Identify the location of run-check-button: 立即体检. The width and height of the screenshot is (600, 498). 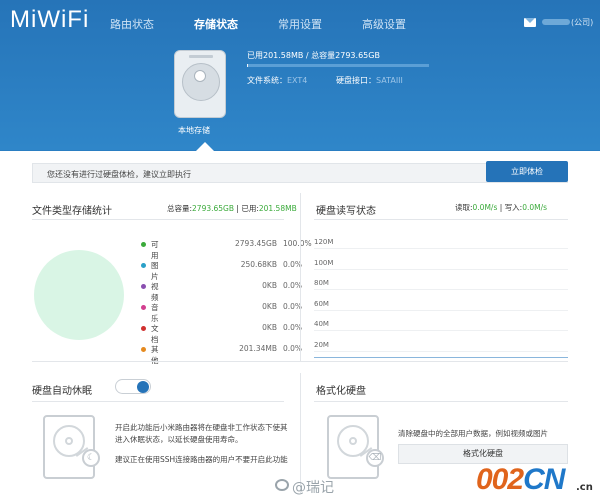
(527, 171).